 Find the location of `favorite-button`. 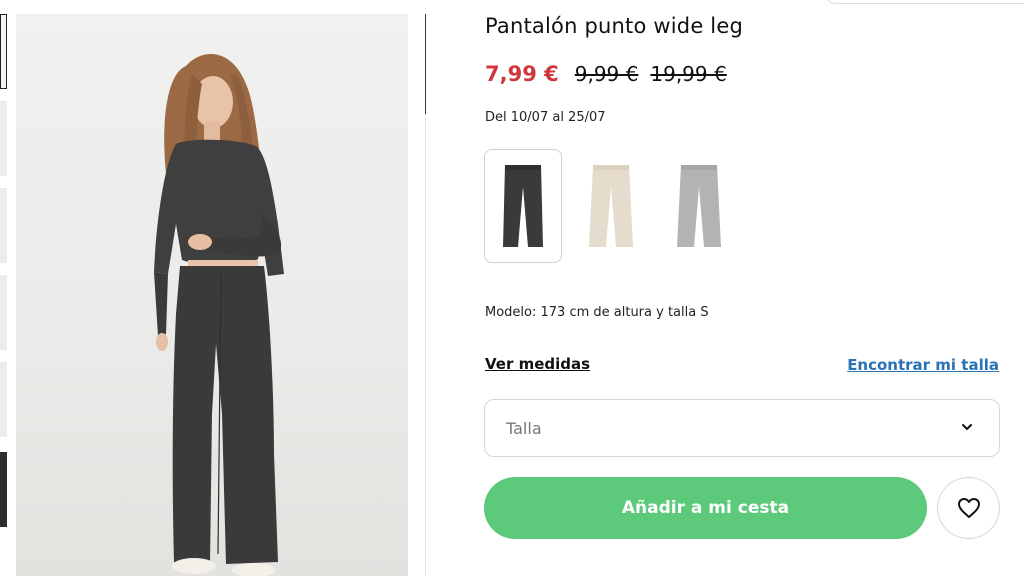

favorite-button is located at coordinates (968, 508).